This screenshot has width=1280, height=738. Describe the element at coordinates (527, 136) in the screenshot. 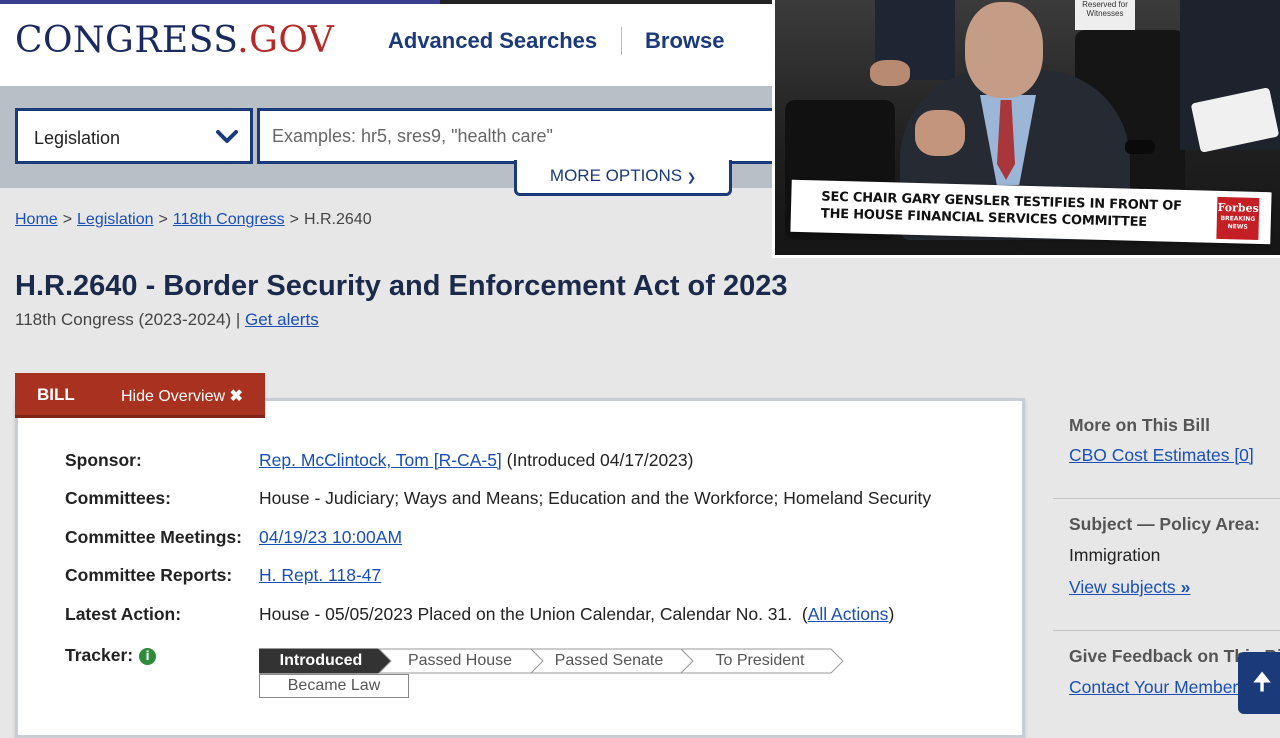

I see `search-input` at that location.